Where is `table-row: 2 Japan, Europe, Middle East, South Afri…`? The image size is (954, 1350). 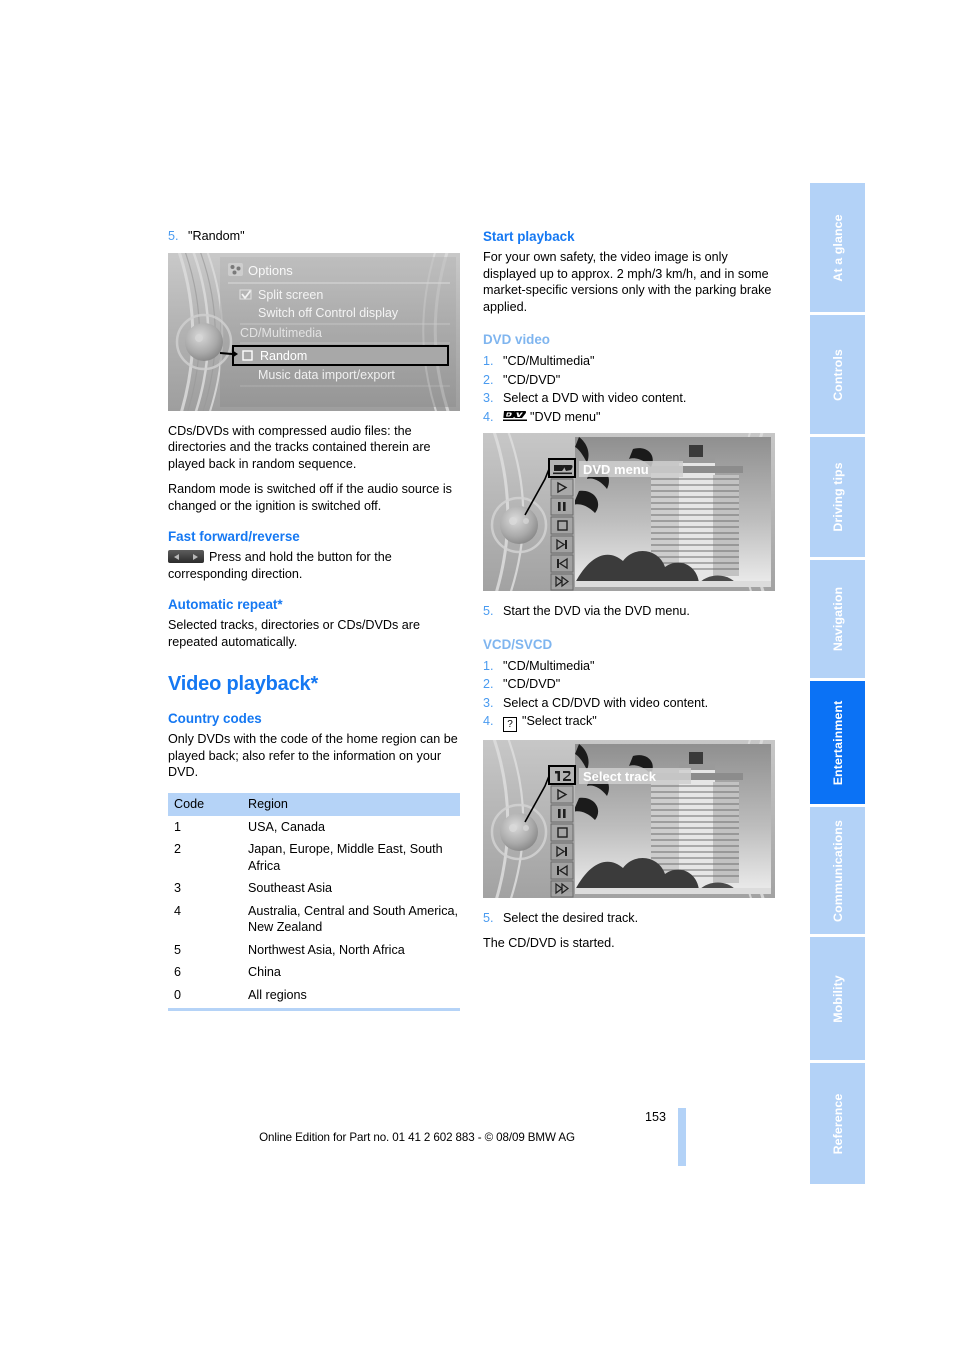
table-row: 2 Japan, Europe, Middle East, South Afri… is located at coordinates (314, 857).